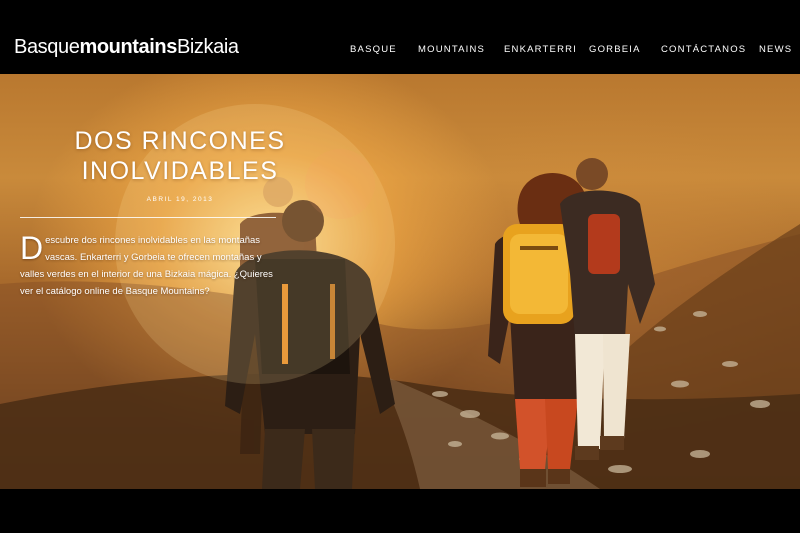 The width and height of the screenshot is (800, 533). I want to click on hero-divider, so click(148, 217).